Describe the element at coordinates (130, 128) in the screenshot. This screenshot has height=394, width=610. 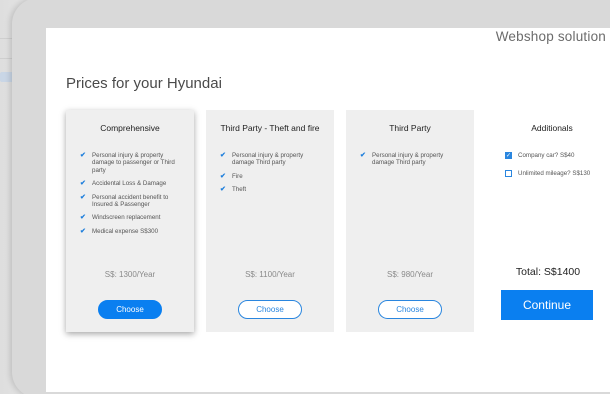
I see `plan-title: Comprehensive` at that location.